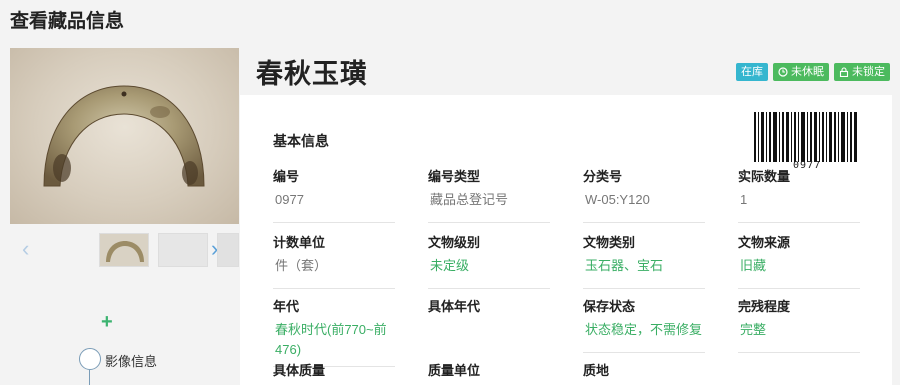 The width and height of the screenshot is (900, 385). I want to click on lock-icon, so click(844, 72).